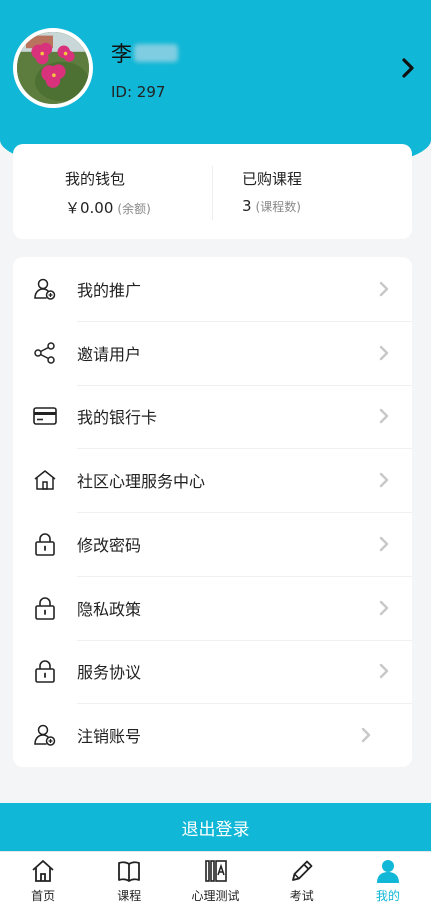  Describe the element at coordinates (129, 871) in the screenshot. I see `book-icon` at that location.